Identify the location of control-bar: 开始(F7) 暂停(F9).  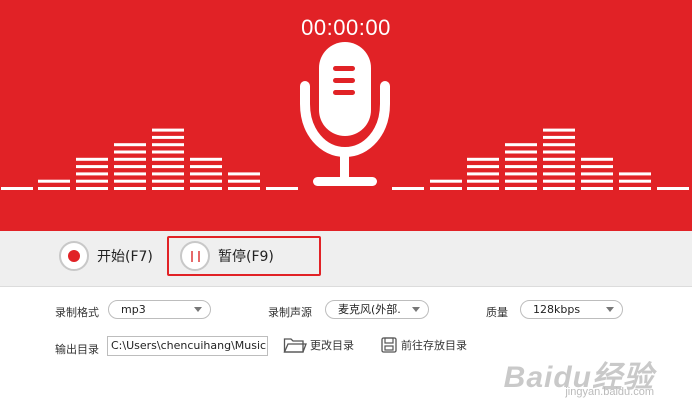
(346, 259).